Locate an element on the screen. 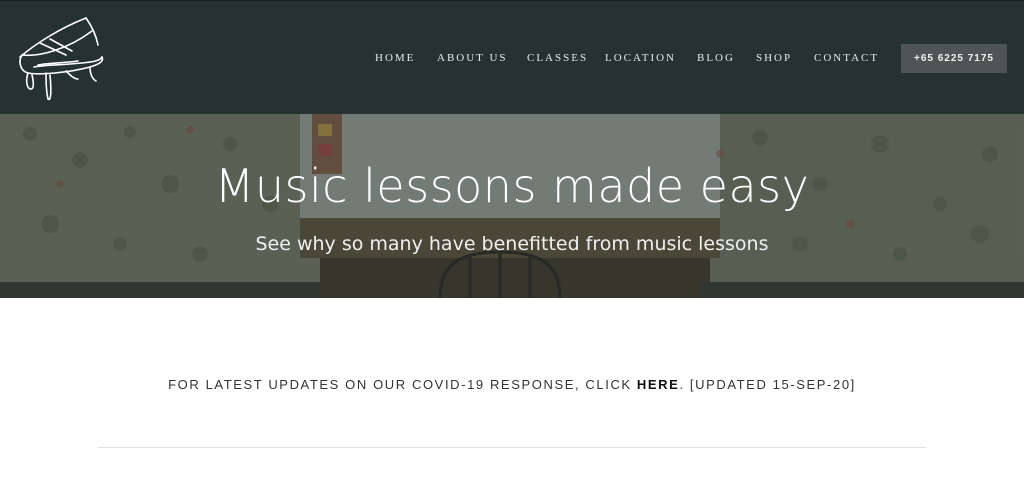 This screenshot has height=496, width=1024. covid-notice-here-link: HERE is located at coordinates (658, 384).